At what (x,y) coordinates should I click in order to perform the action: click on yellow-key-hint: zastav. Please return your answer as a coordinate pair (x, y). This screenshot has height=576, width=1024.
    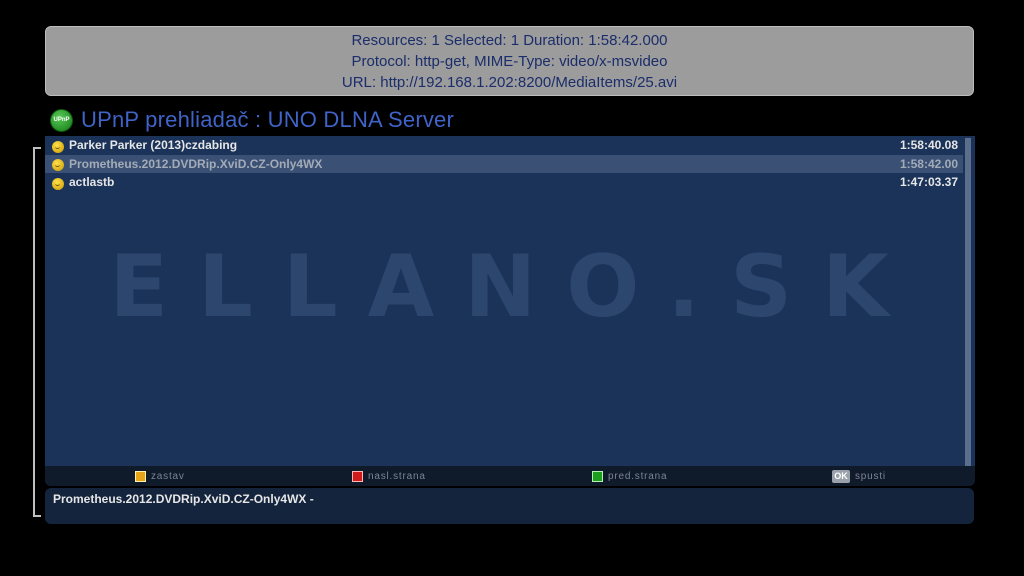
    Looking at the image, I should click on (160, 476).